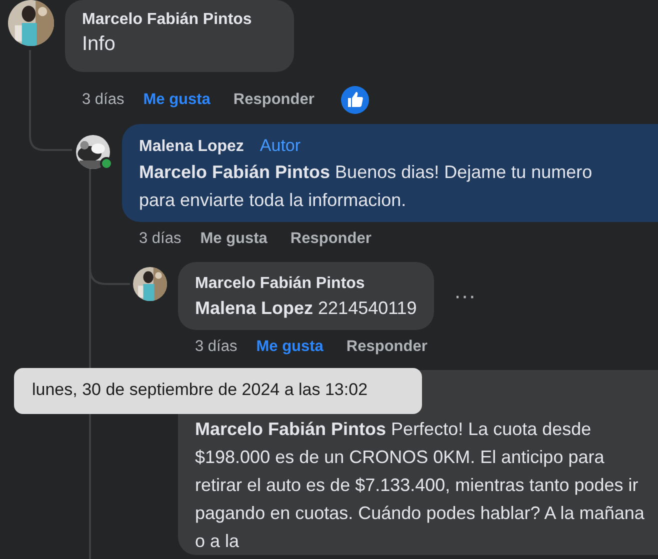  What do you see at coordinates (218, 391) in the screenshot?
I see `date-tooltip: lunes, 30 de septiembre de 2024 a las 13:02` at bounding box center [218, 391].